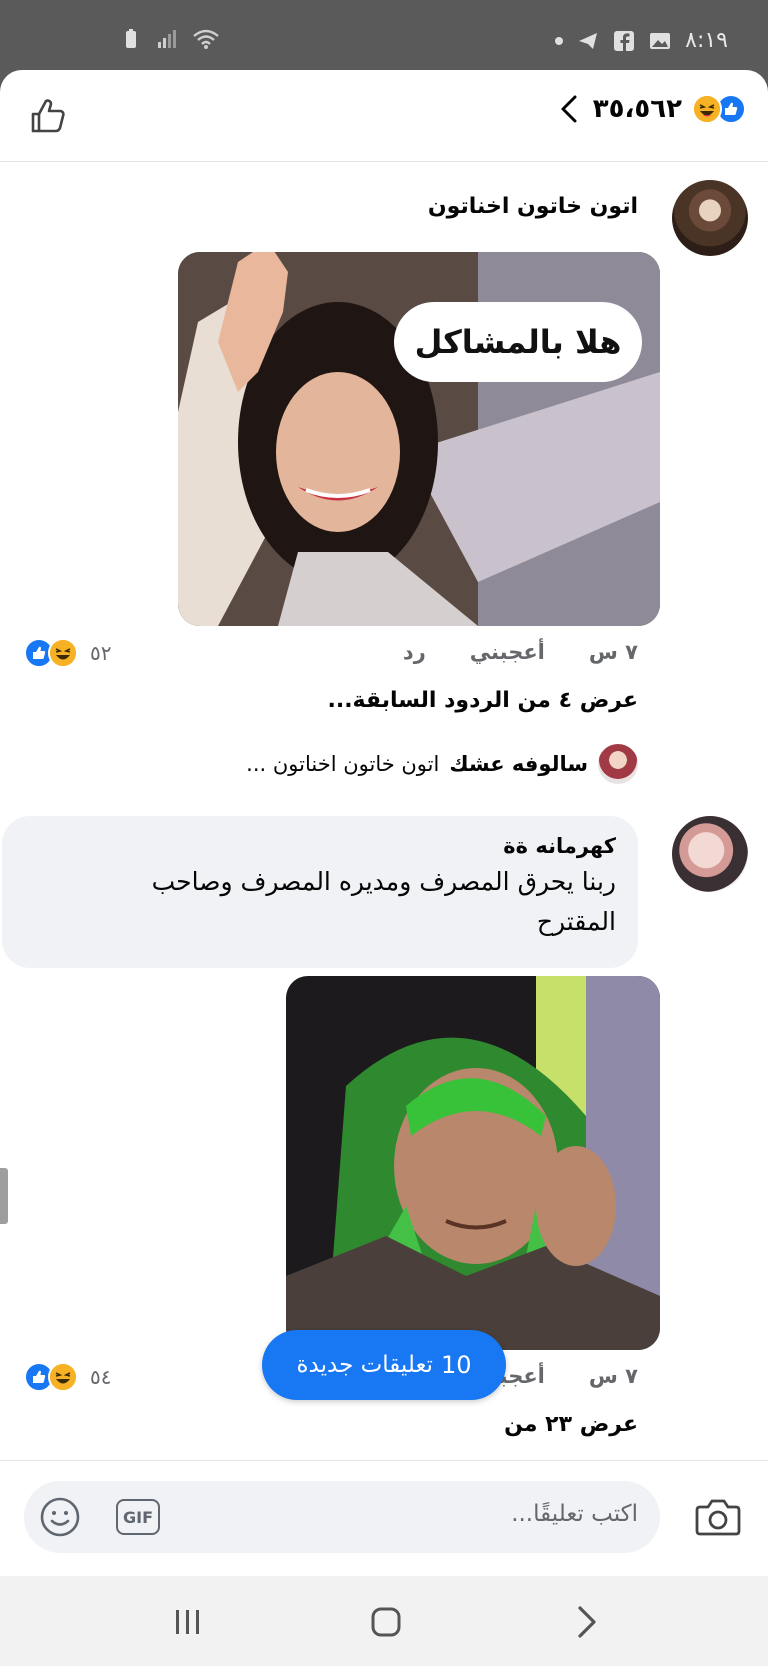  What do you see at coordinates (706, 40) in the screenshot?
I see `status-time: ٨:١٩` at bounding box center [706, 40].